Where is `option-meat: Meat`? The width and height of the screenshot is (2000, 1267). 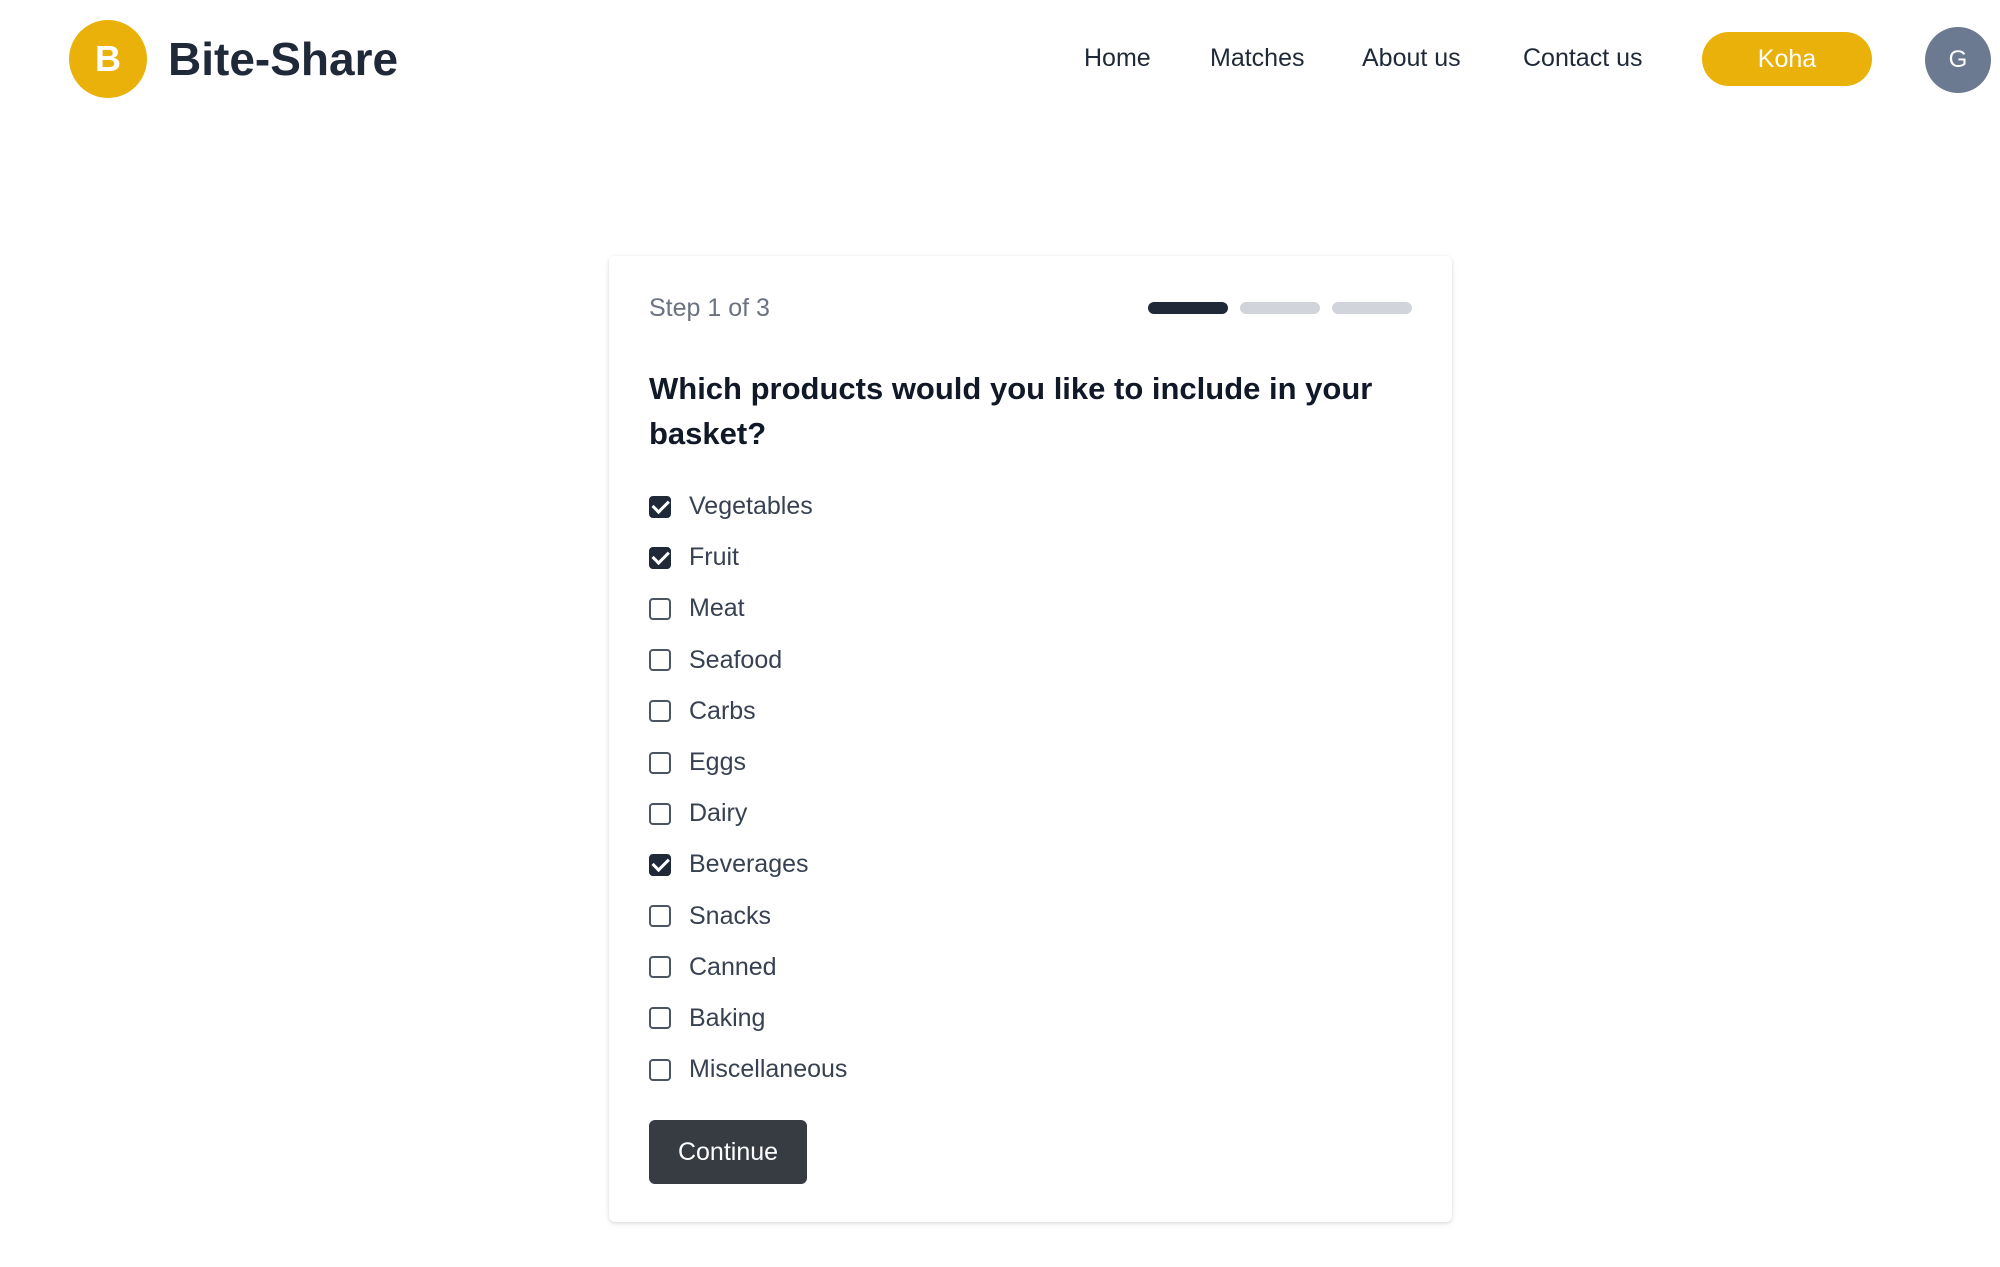 option-meat: Meat is located at coordinates (999, 608).